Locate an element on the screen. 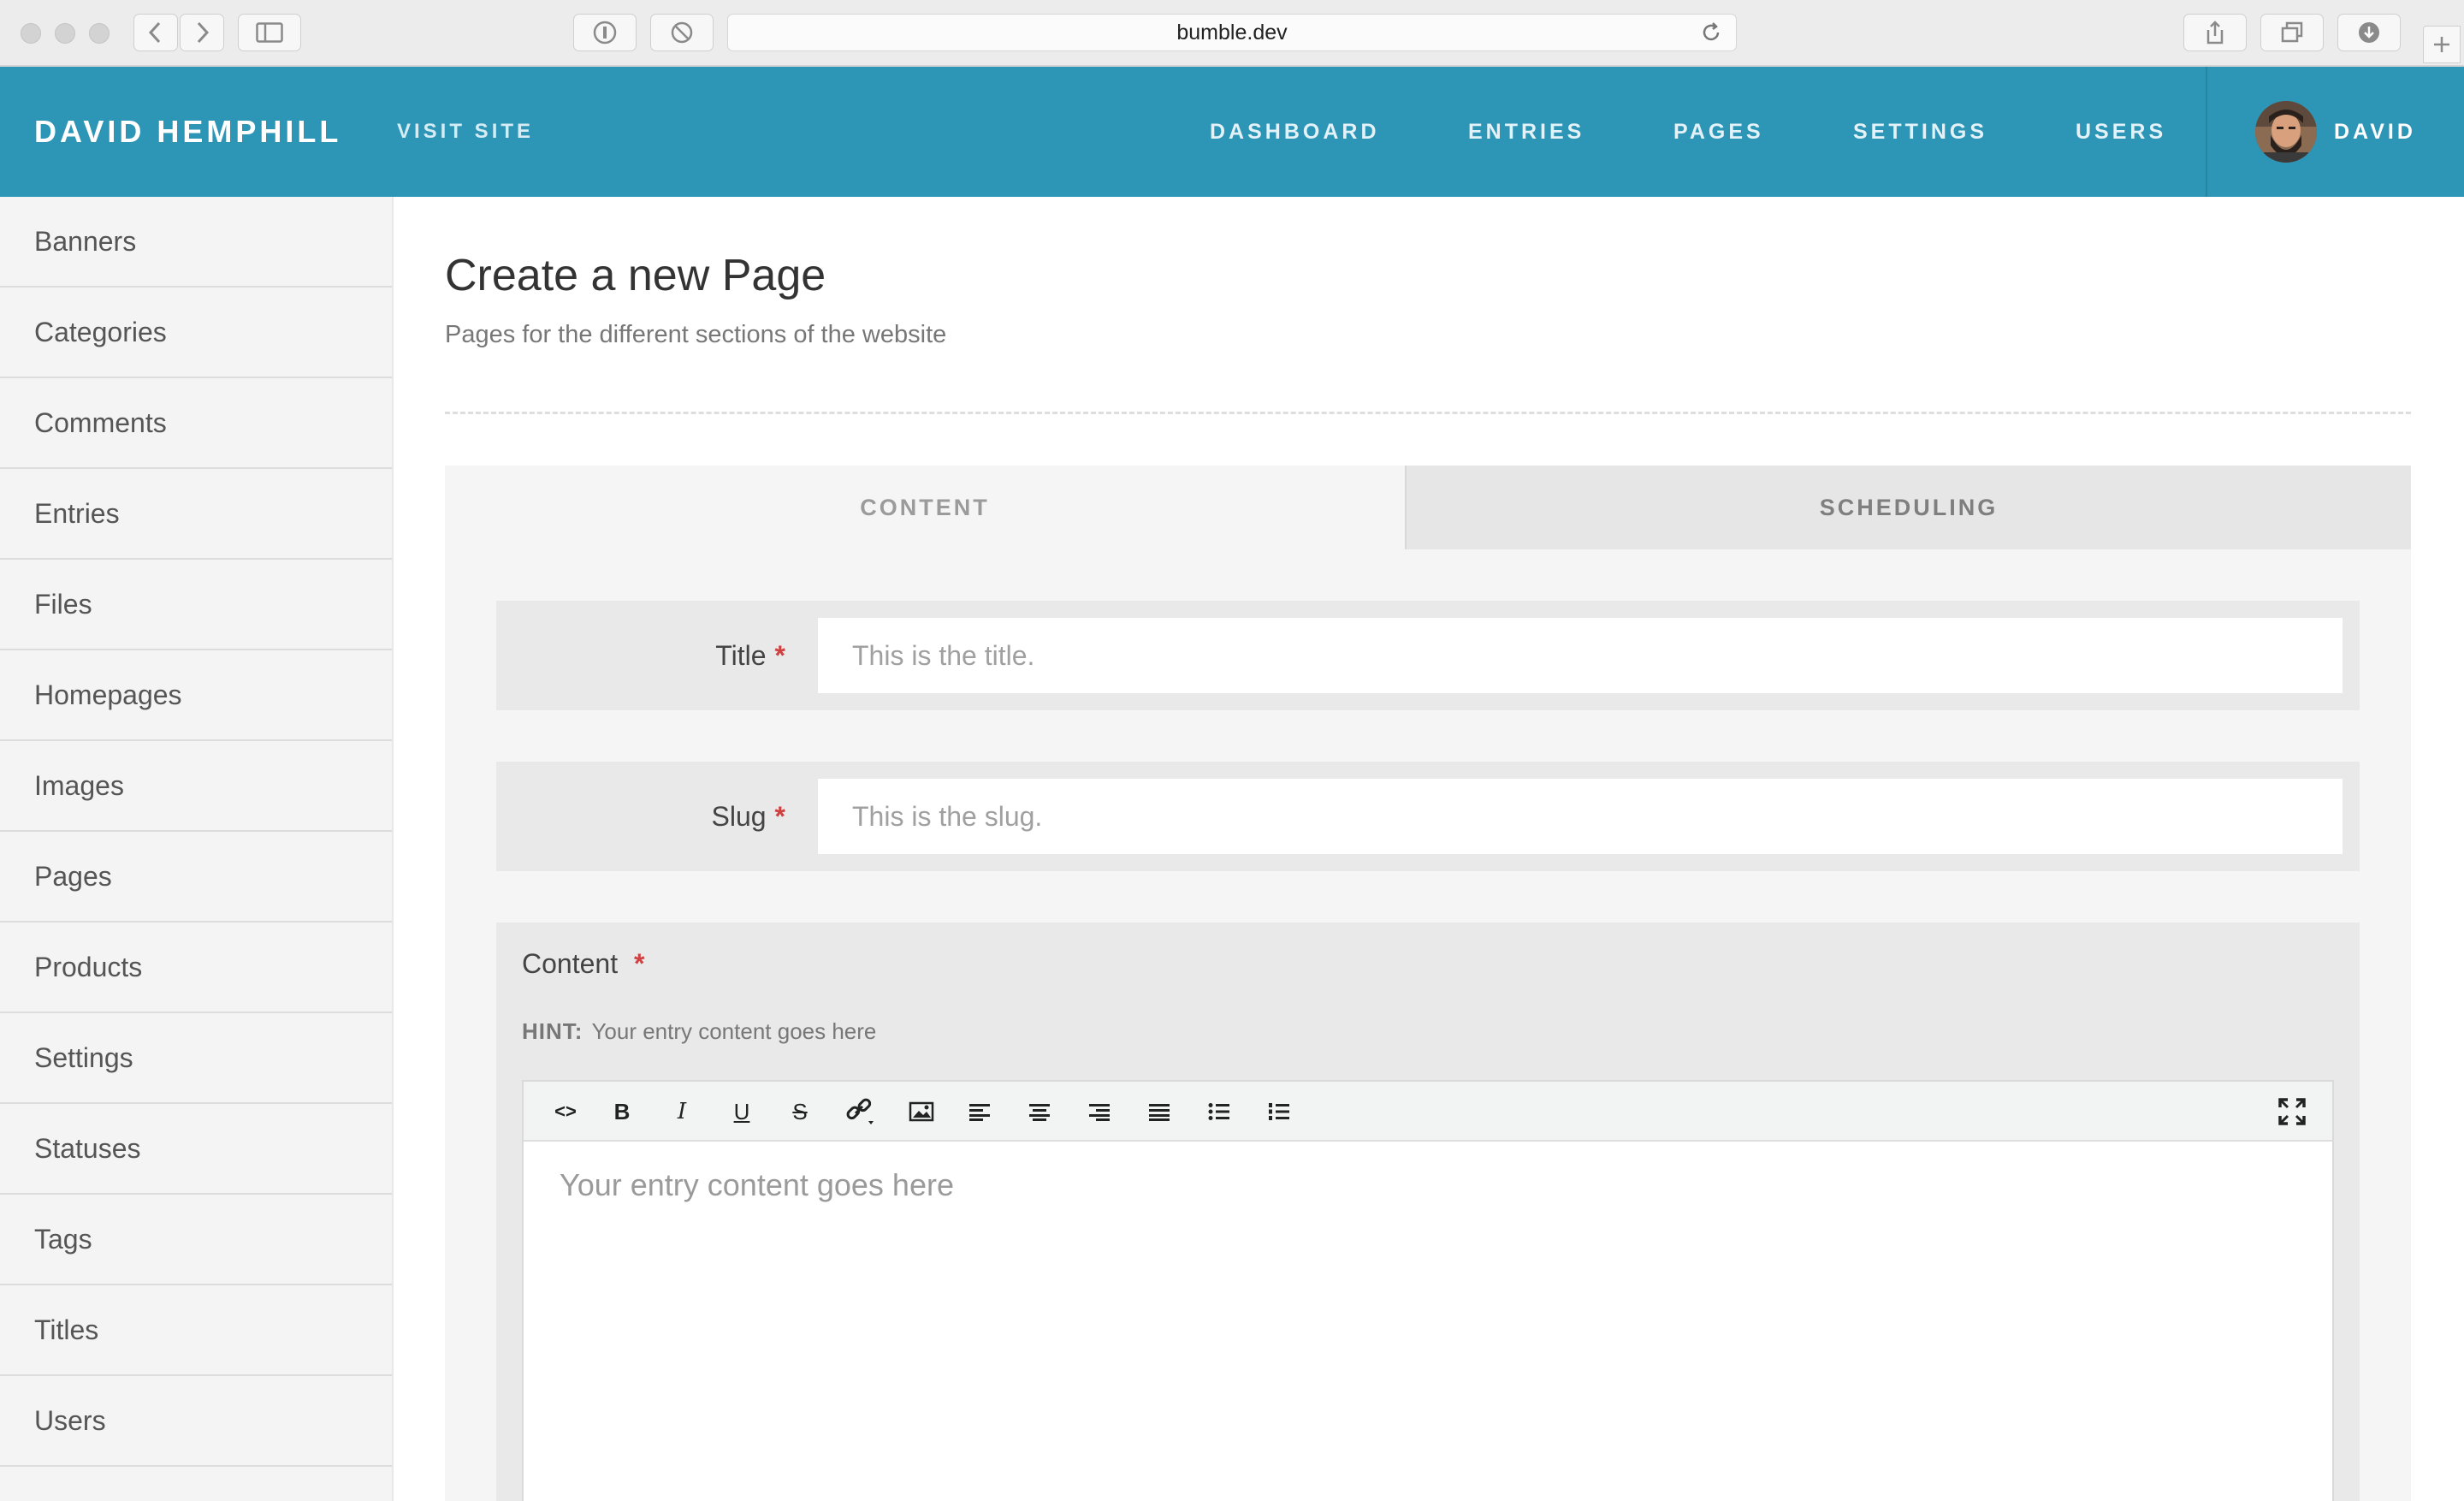 The image size is (2464, 1501). content-label-text: Content is located at coordinates (570, 964).